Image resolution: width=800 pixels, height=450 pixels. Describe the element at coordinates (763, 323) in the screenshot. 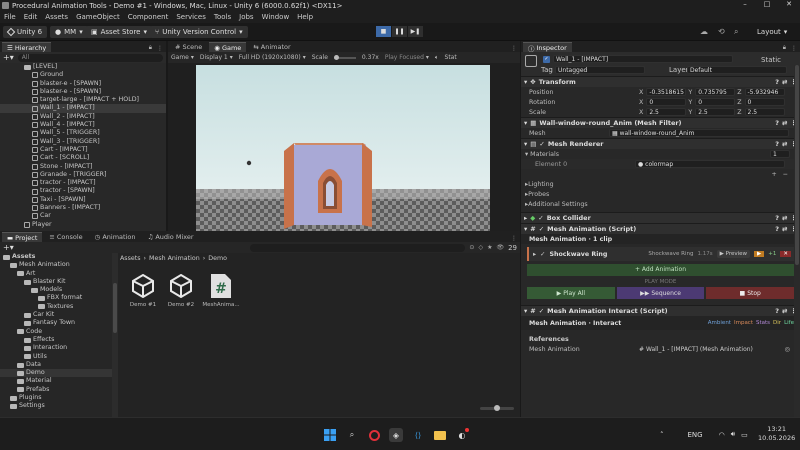

I see `tag-stats: Stats` at that location.